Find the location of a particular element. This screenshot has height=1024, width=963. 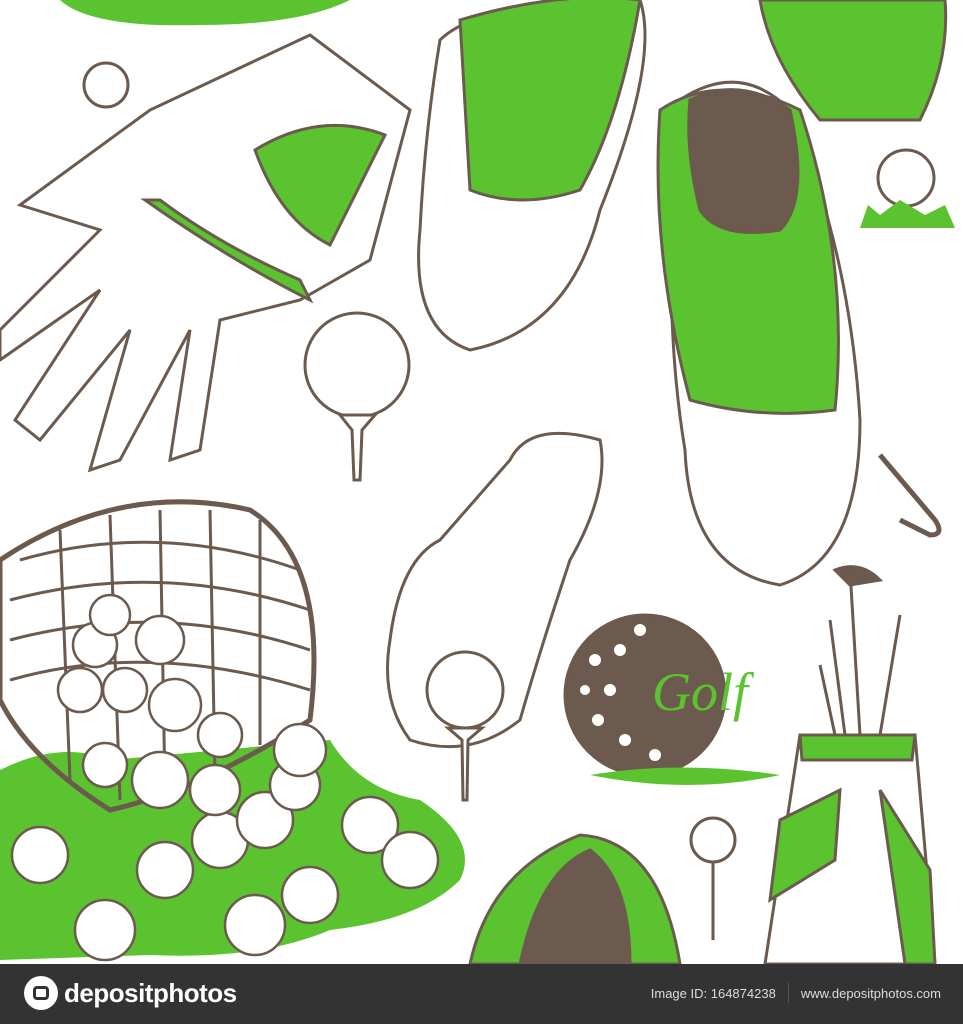

grass-patch-top is located at coordinates (205, 13).